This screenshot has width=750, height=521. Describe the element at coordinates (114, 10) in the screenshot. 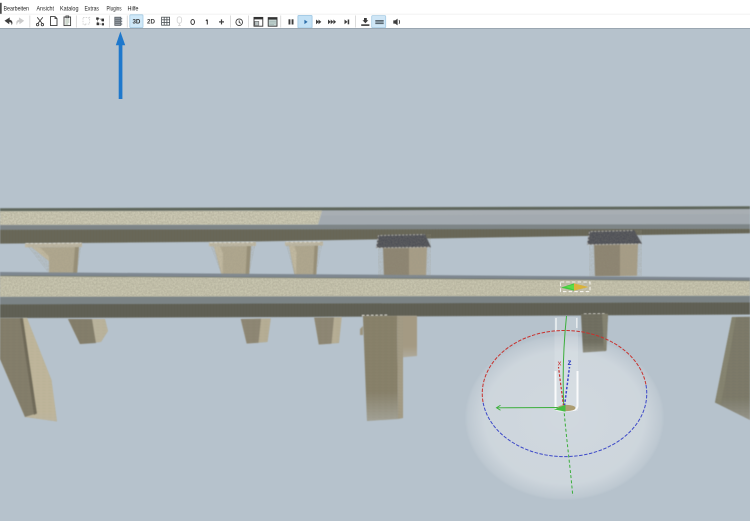

I see `svg-text: Plugins` at that location.